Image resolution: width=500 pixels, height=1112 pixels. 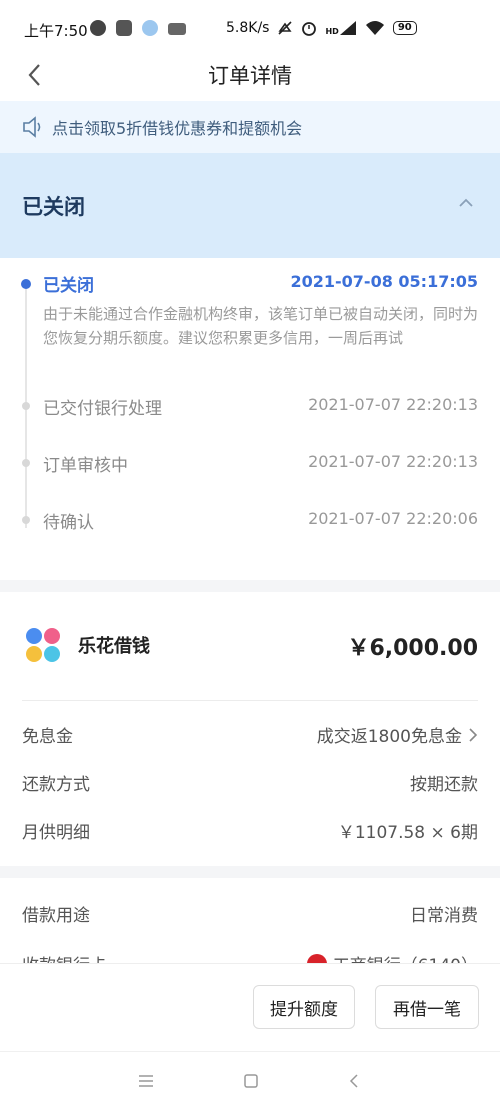 I want to click on repayment-method-row: 还款方式 按期还款, so click(x=250, y=782).